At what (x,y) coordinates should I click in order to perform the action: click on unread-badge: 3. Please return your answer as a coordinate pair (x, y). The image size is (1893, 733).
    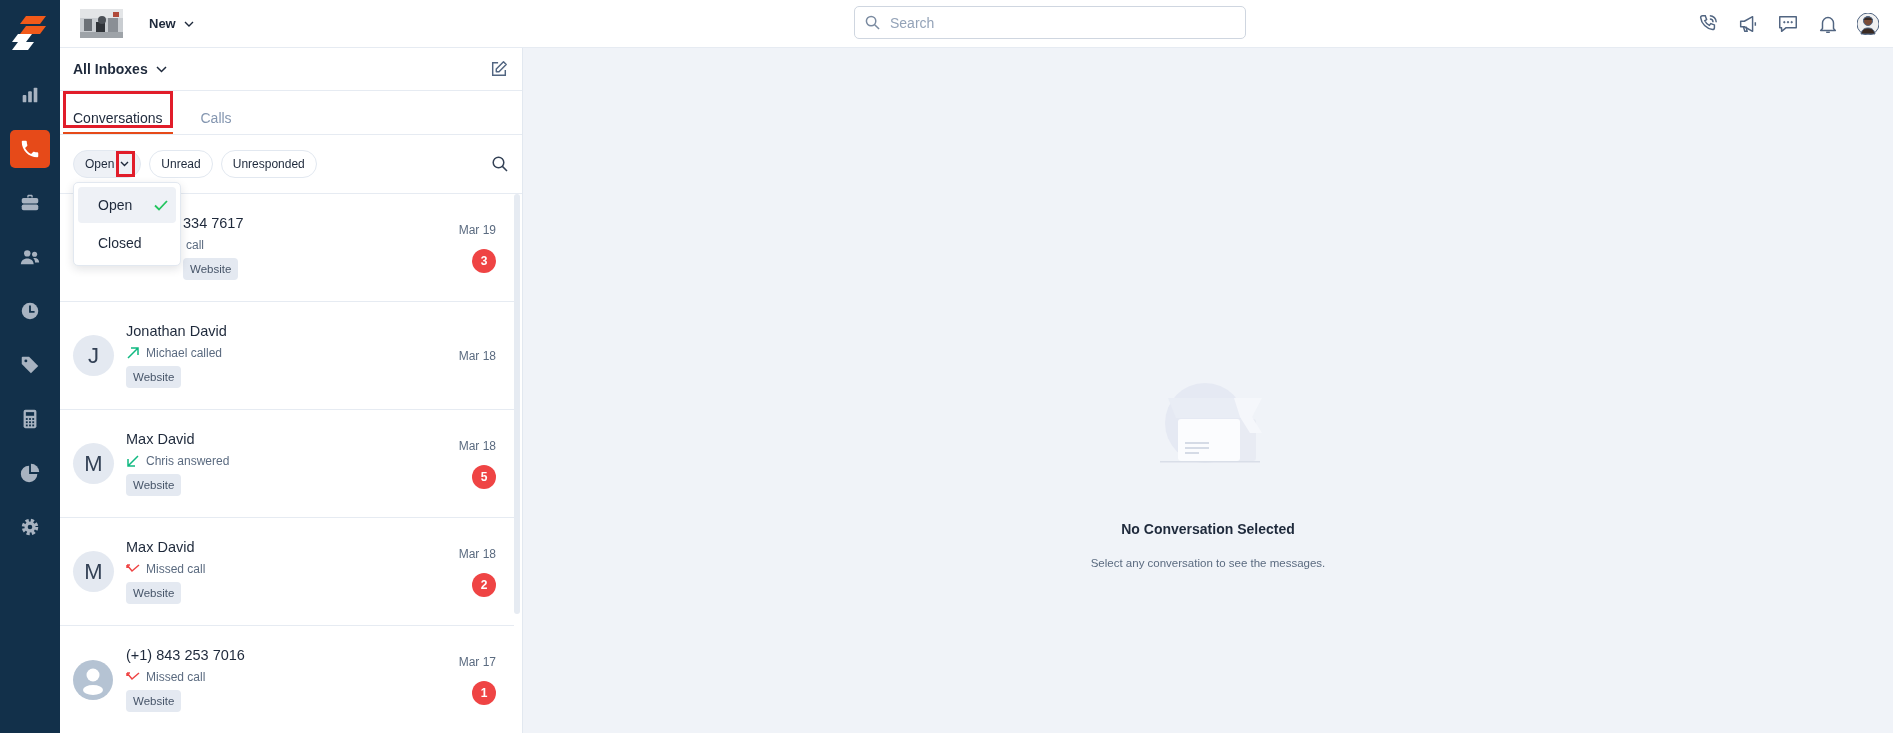
    Looking at the image, I should click on (484, 260).